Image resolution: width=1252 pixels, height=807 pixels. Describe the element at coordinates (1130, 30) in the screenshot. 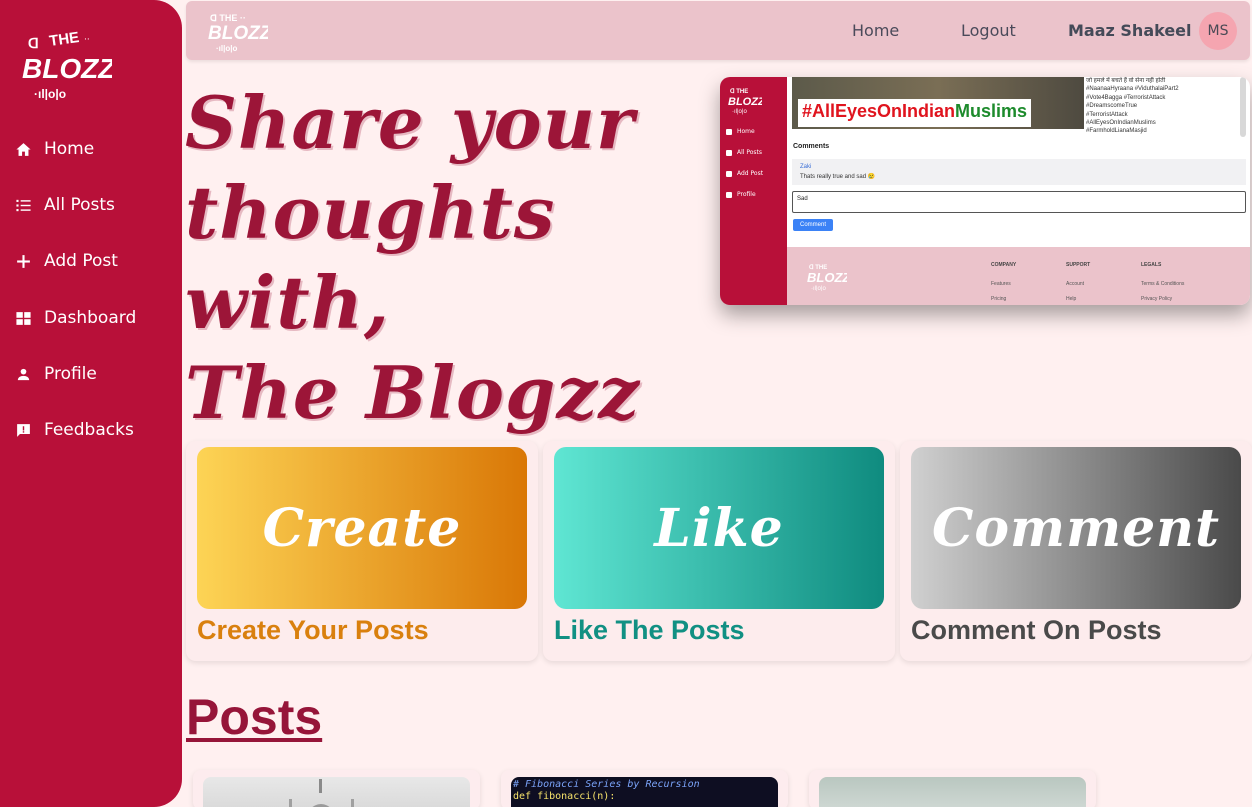

I see `user-name: Maaz Shakeel` at that location.